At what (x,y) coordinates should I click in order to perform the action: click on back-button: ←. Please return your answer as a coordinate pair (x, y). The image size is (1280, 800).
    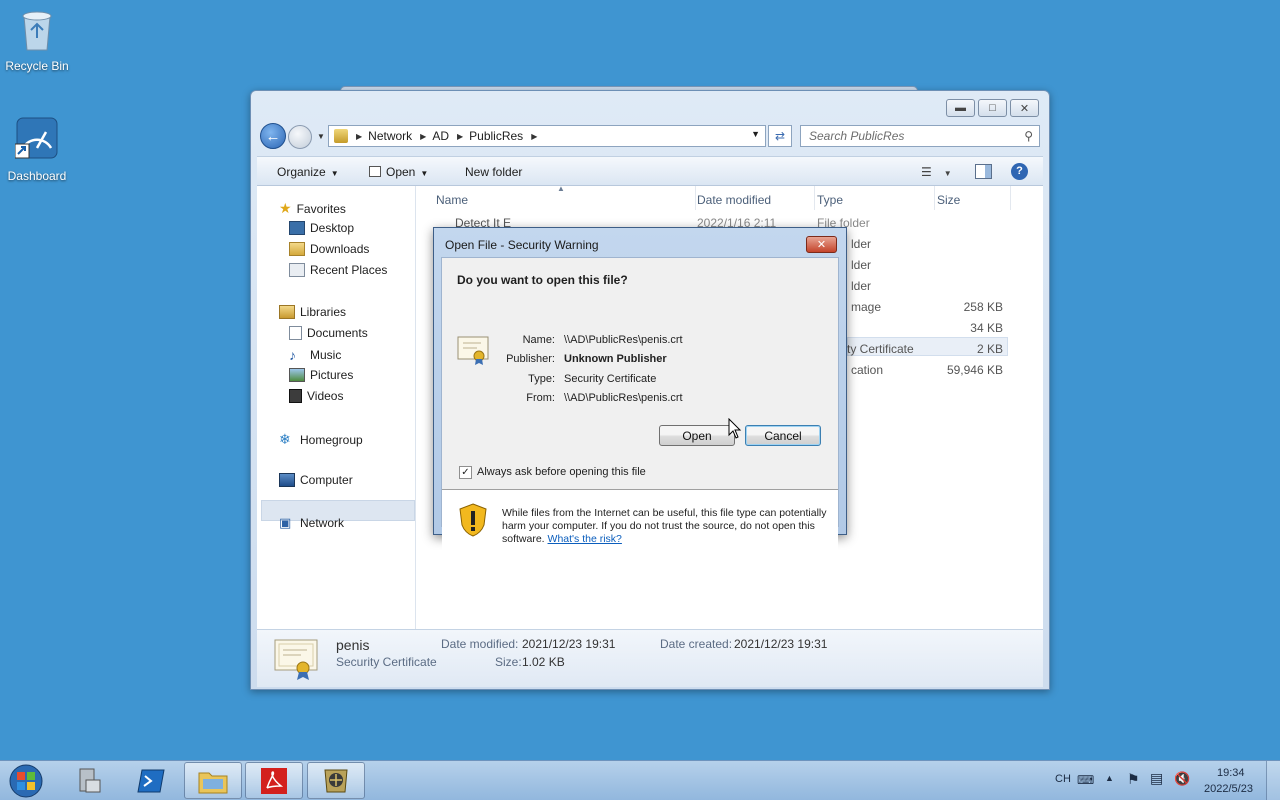
    Looking at the image, I should click on (273, 136).